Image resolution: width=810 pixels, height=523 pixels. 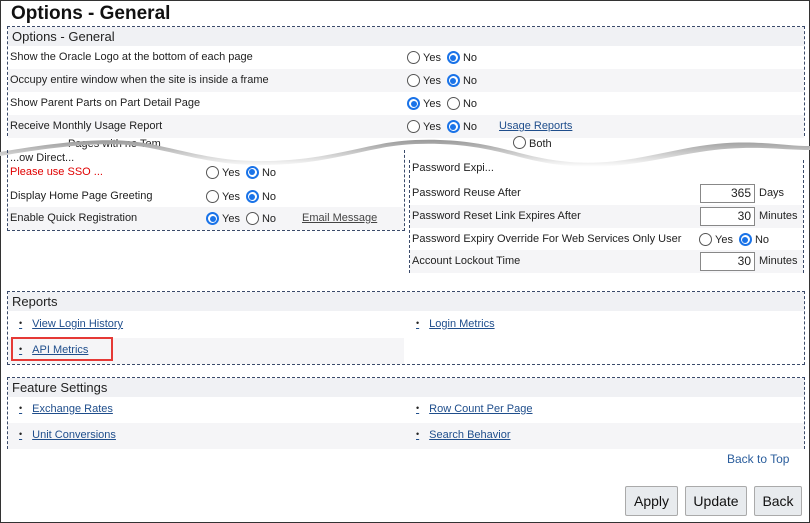 I want to click on apply-button: Apply, so click(x=651, y=501).